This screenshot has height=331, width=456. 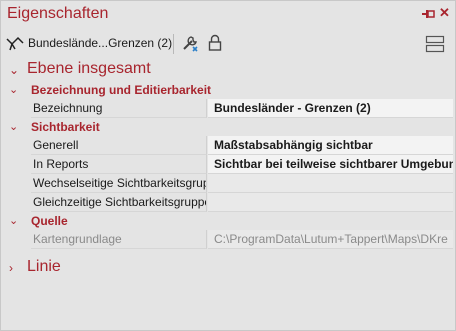 I want to click on property-row-bezeichnung: Bezeichnung Bundesländer - Grenzen (2), so click(x=228, y=108).